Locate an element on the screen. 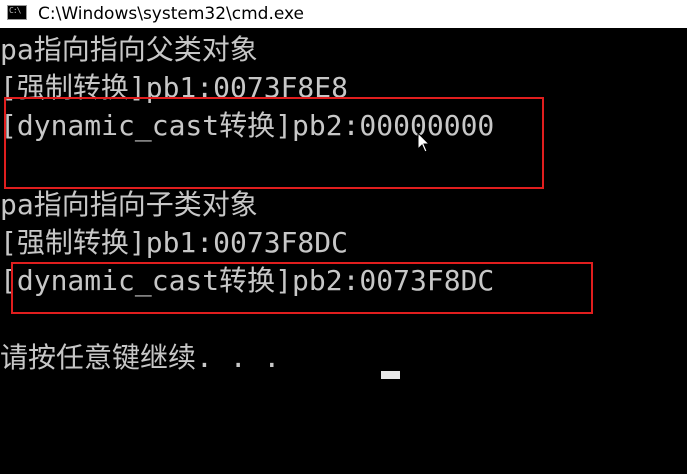 The width and height of the screenshot is (687, 474). title-bar: C:\ C:\Windows\system32\cmd.exe is located at coordinates (343, 14).